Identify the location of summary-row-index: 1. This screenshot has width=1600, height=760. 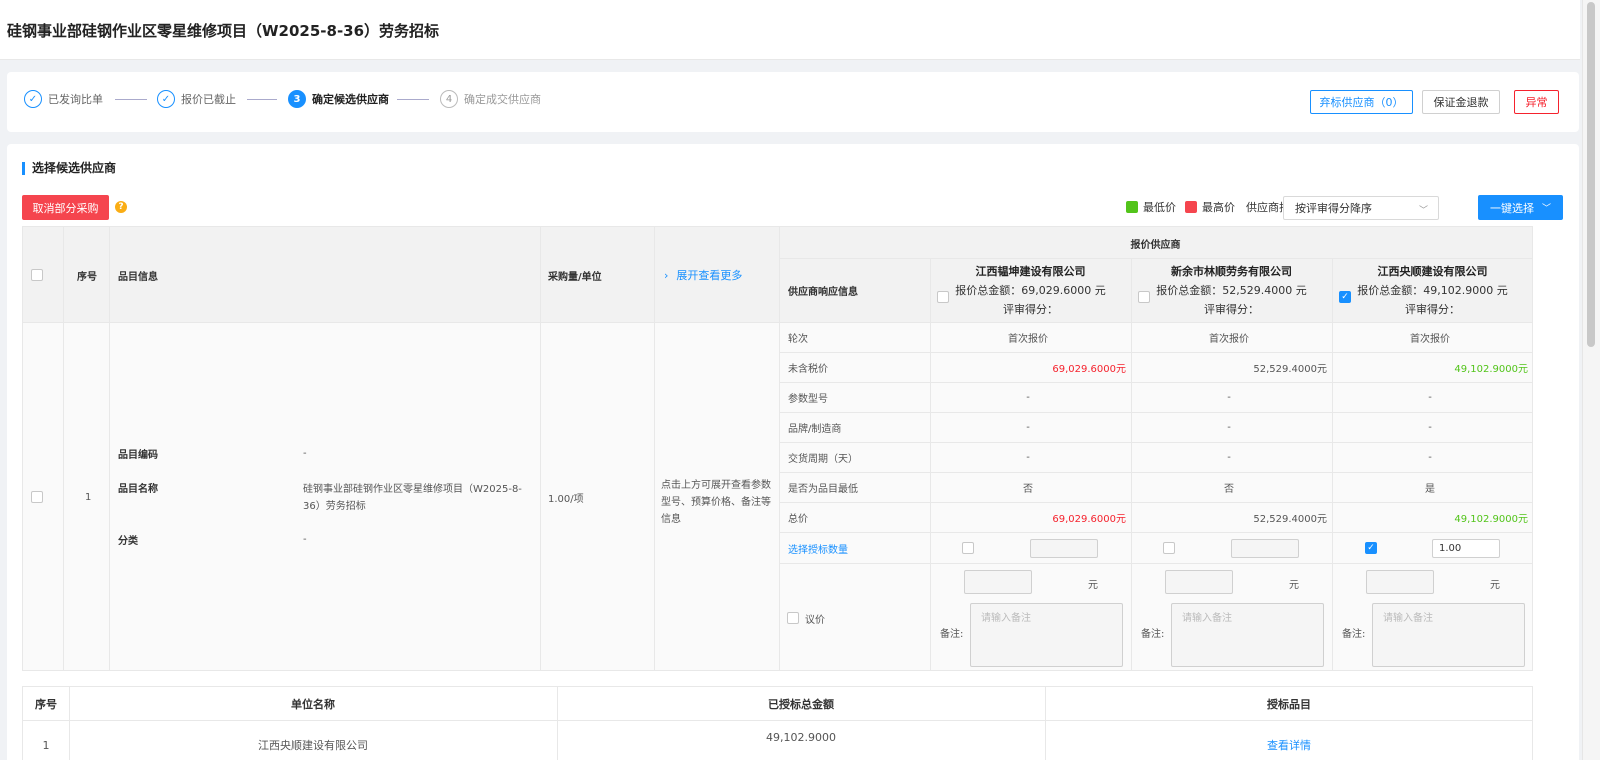
(46, 745).